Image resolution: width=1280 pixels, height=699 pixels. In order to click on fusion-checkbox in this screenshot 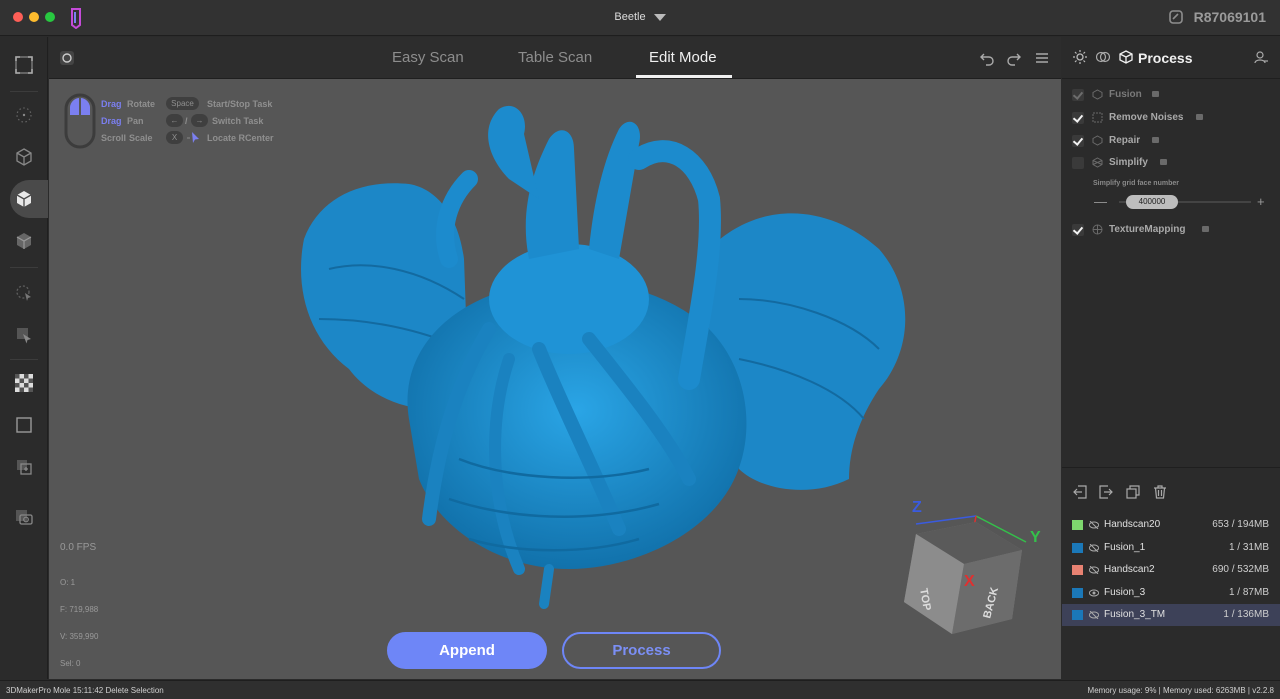, I will do `click(1078, 95)`.